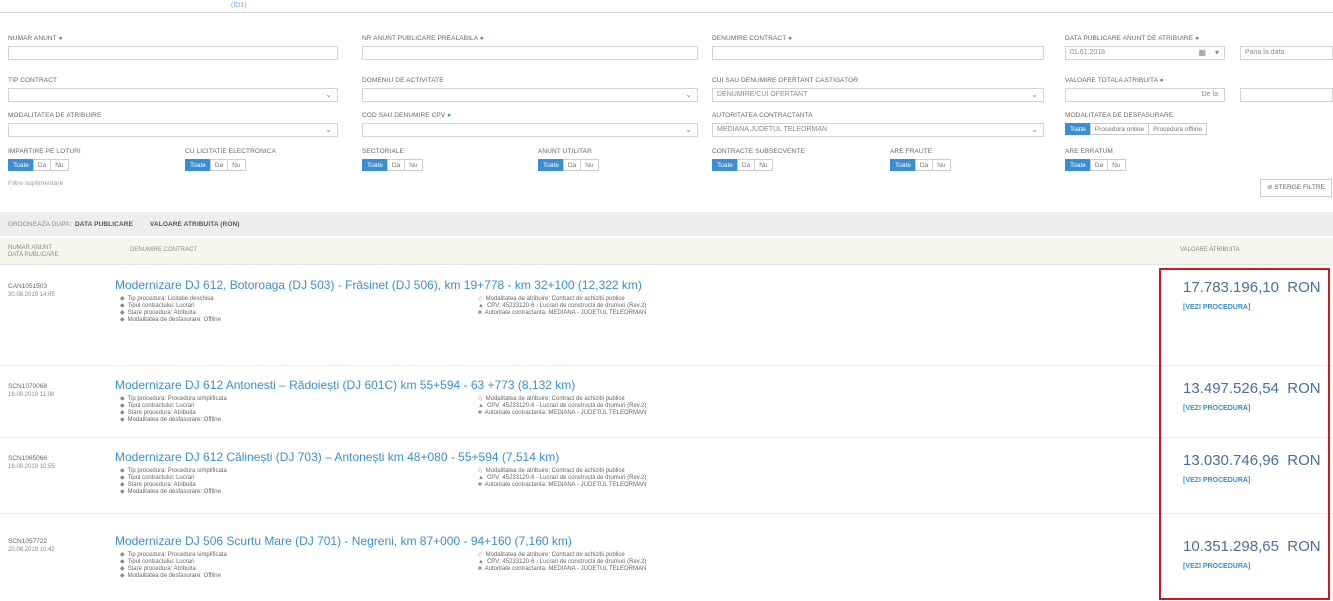  I want to click on sort-valoare-atribuita: VALOARE ATRIBUITA (RON), so click(195, 224).